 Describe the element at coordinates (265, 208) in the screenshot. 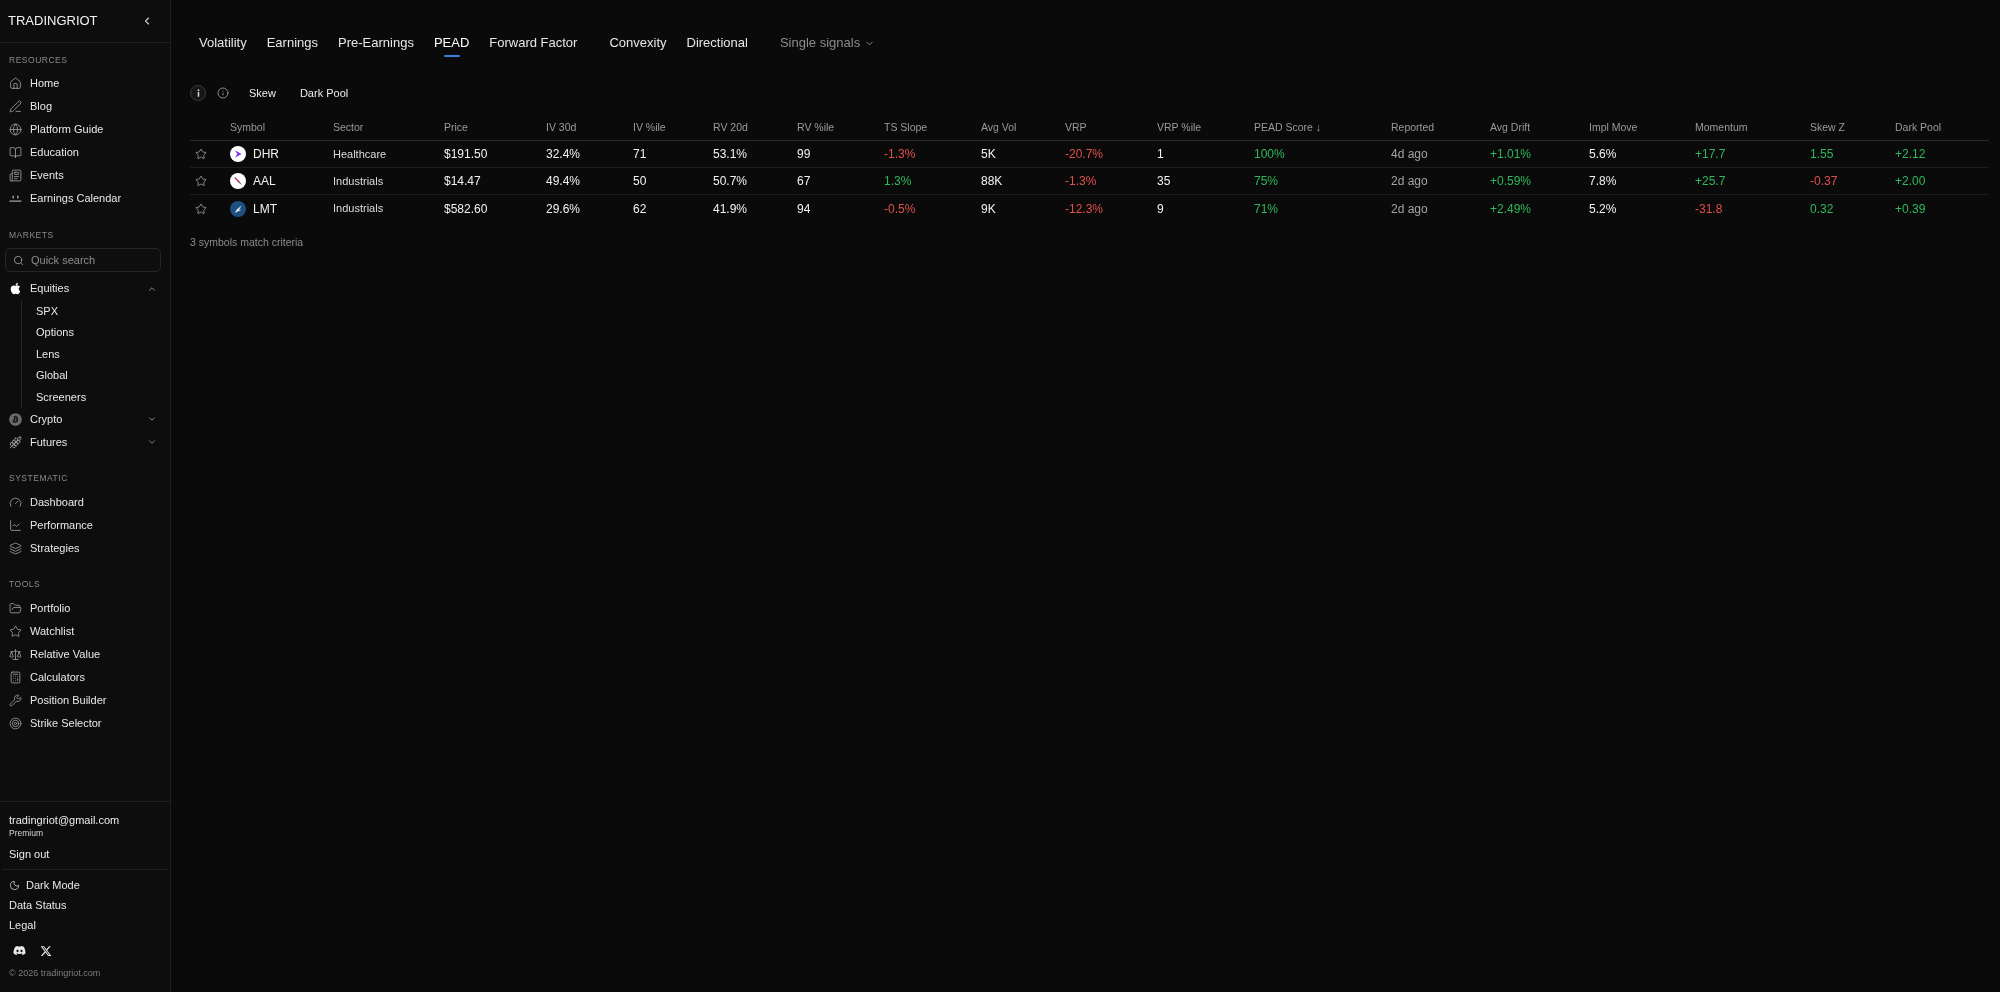

I see `ticker-symbol: LMT` at that location.